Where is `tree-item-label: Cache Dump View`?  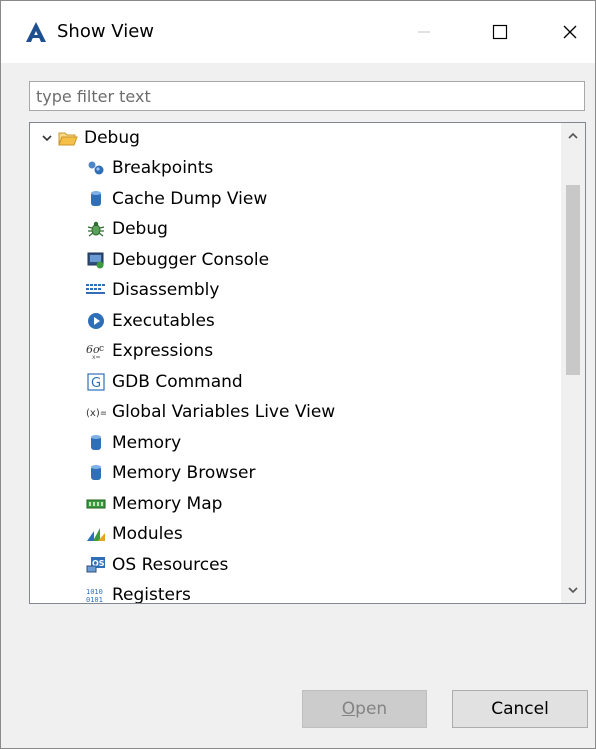 tree-item-label: Cache Dump View is located at coordinates (190, 199).